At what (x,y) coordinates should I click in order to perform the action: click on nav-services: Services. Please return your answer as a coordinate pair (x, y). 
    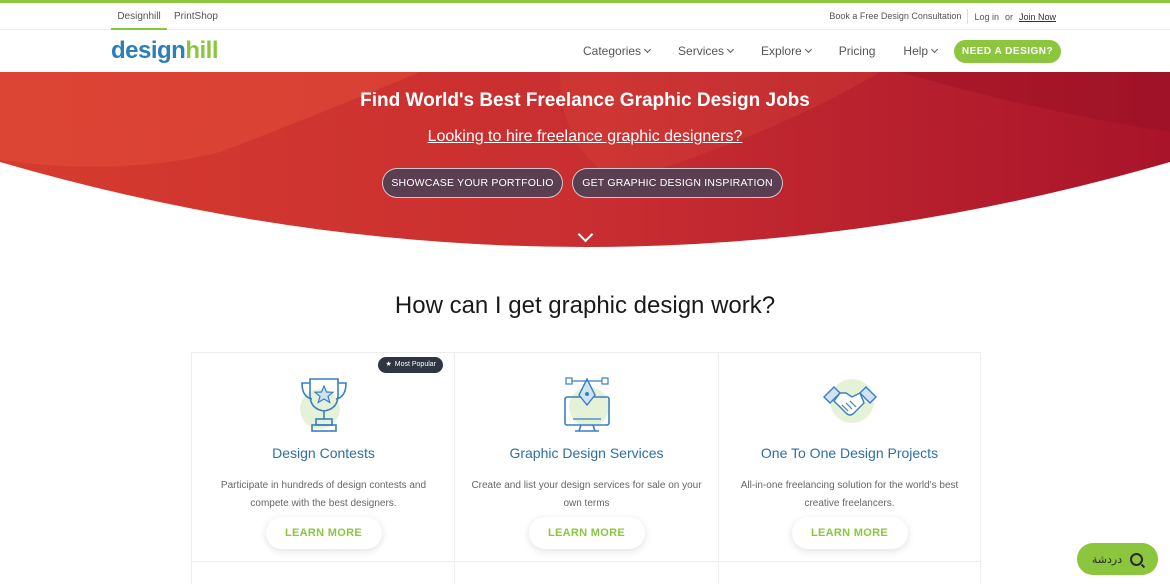
    Looking at the image, I should click on (706, 51).